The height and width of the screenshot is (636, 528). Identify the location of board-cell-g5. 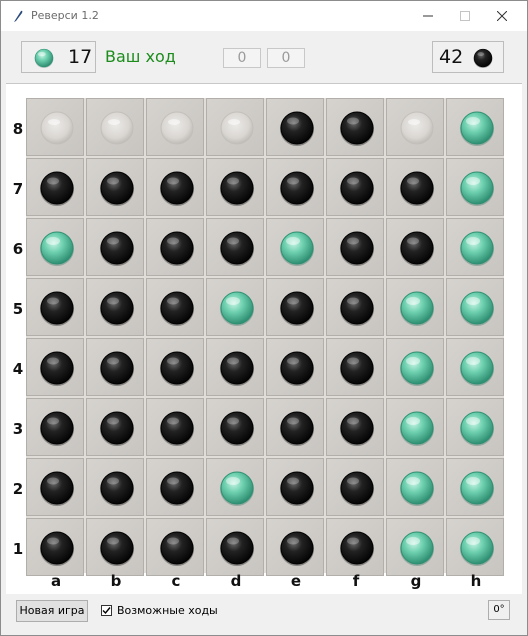
(415, 307).